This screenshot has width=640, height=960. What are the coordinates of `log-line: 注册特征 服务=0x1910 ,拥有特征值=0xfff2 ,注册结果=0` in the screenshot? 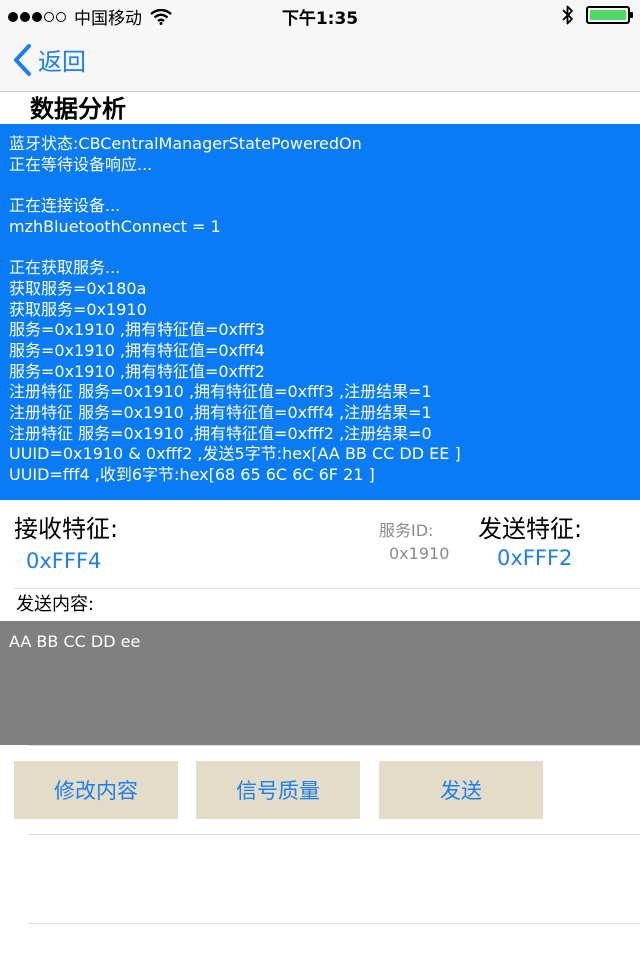 It's located at (220, 433).